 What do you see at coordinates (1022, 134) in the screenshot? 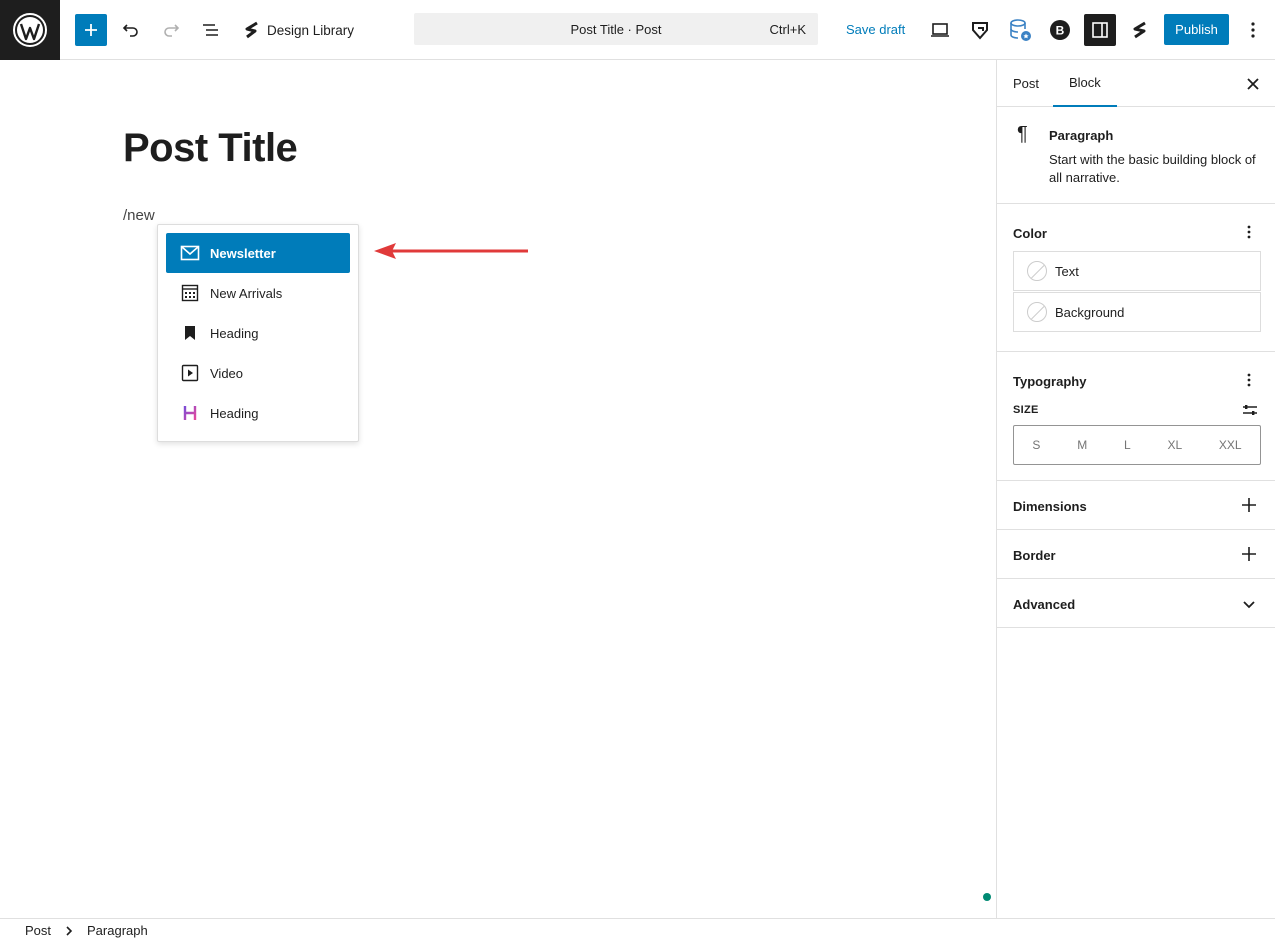
I see `paragraph-icon: ¶` at bounding box center [1022, 134].